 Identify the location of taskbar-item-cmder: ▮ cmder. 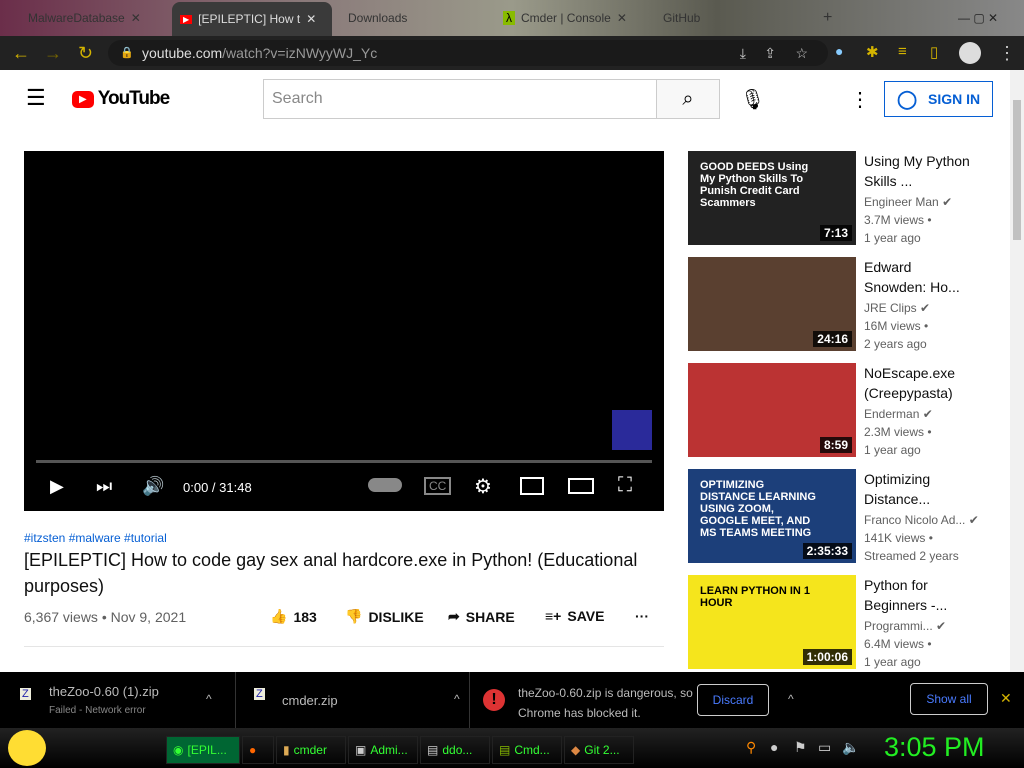
(311, 750).